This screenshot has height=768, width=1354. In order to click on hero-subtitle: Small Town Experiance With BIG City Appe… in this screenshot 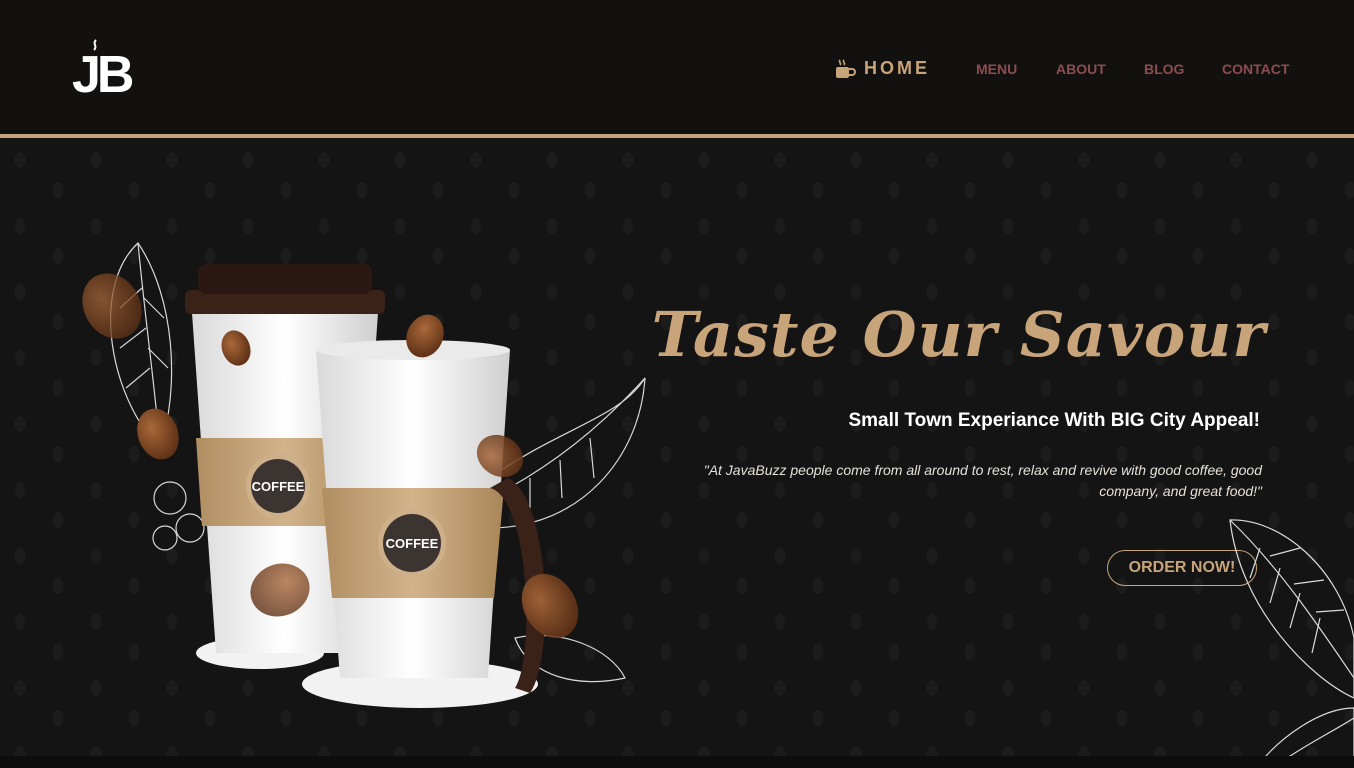, I will do `click(1054, 420)`.